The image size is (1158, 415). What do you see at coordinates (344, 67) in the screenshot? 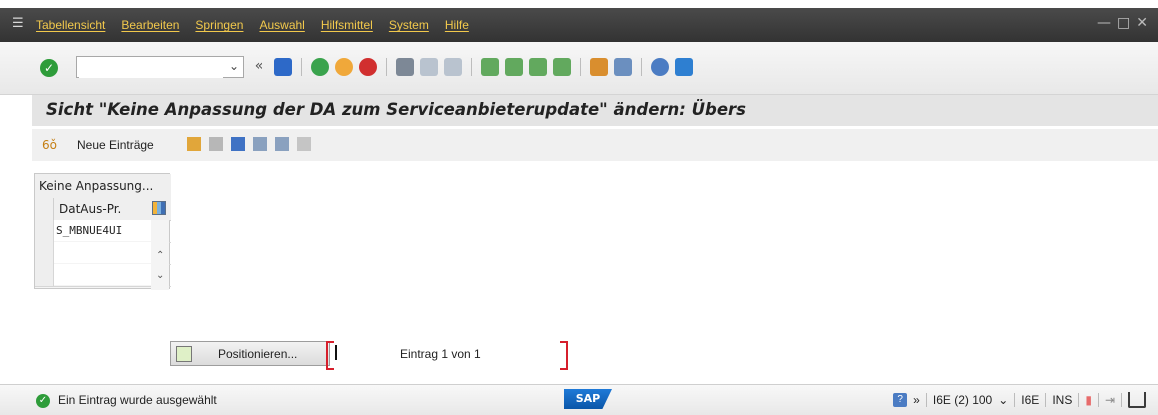
I see `exit-icon` at bounding box center [344, 67].